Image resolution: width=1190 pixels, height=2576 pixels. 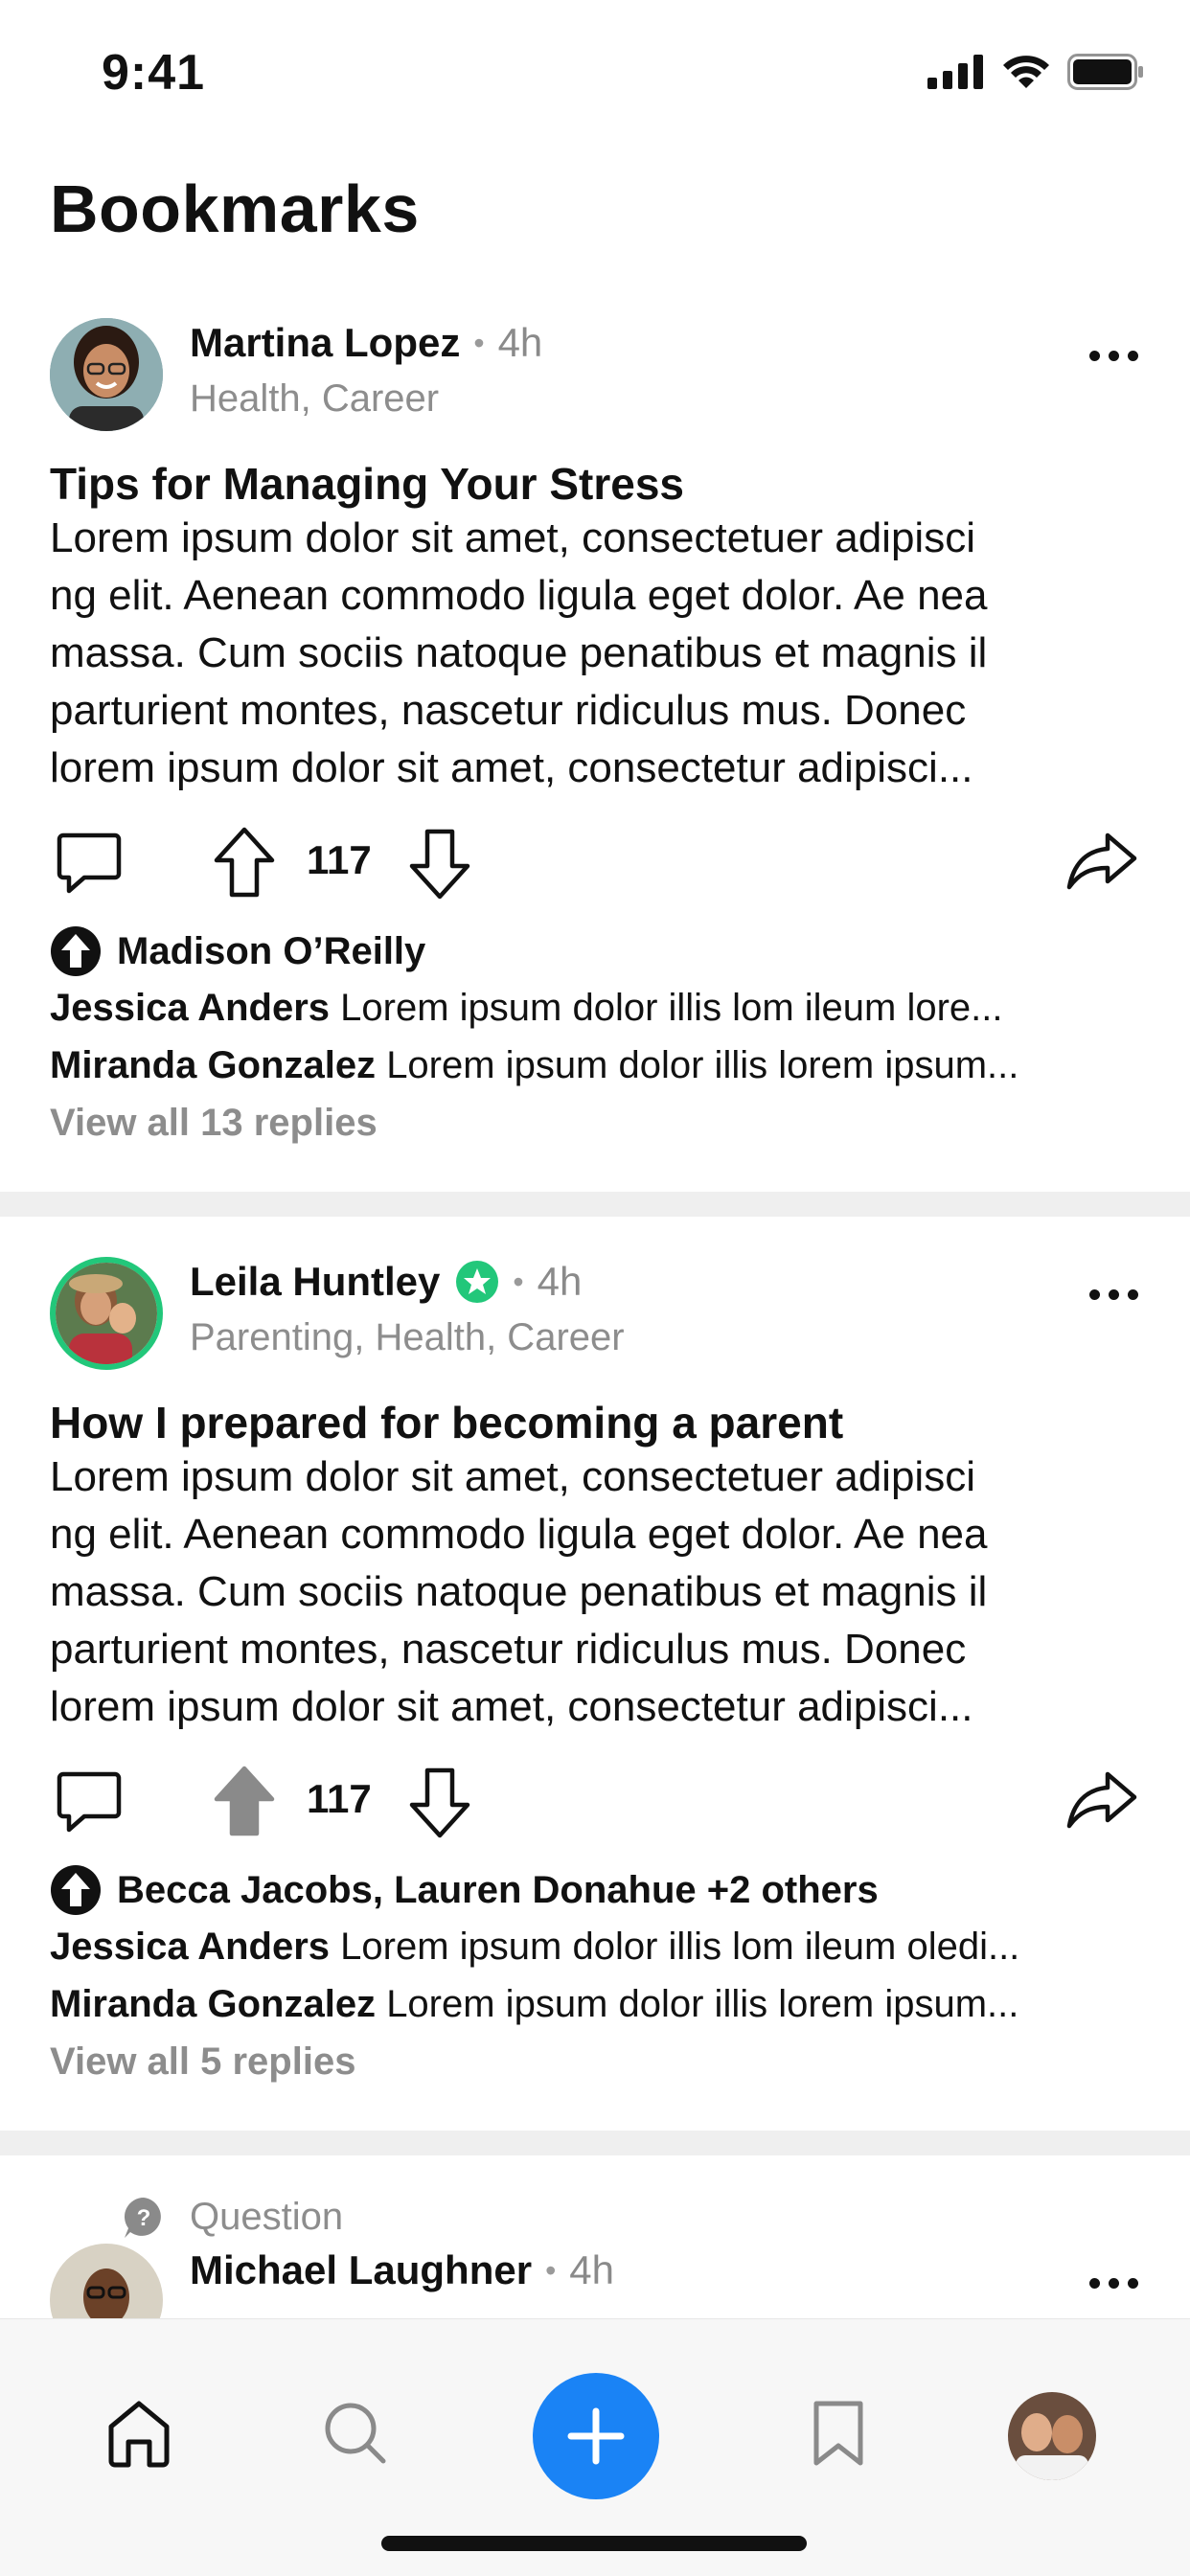 I want to click on page-title: Bookmarks, so click(x=235, y=208).